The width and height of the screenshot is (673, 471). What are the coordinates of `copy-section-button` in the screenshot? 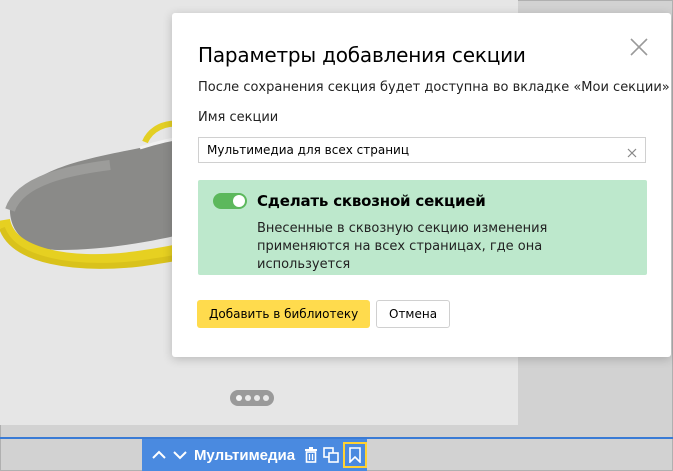 It's located at (331, 455).